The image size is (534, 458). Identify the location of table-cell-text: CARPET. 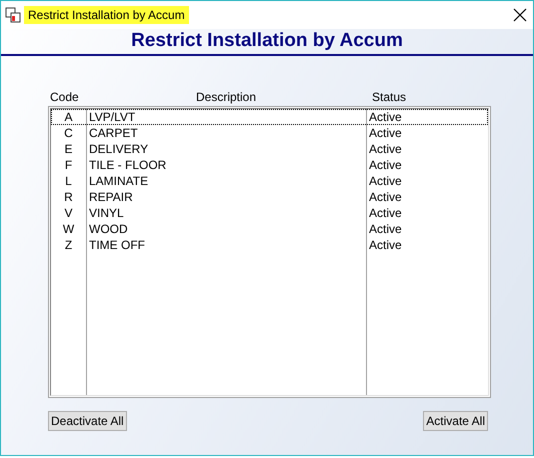
(113, 133).